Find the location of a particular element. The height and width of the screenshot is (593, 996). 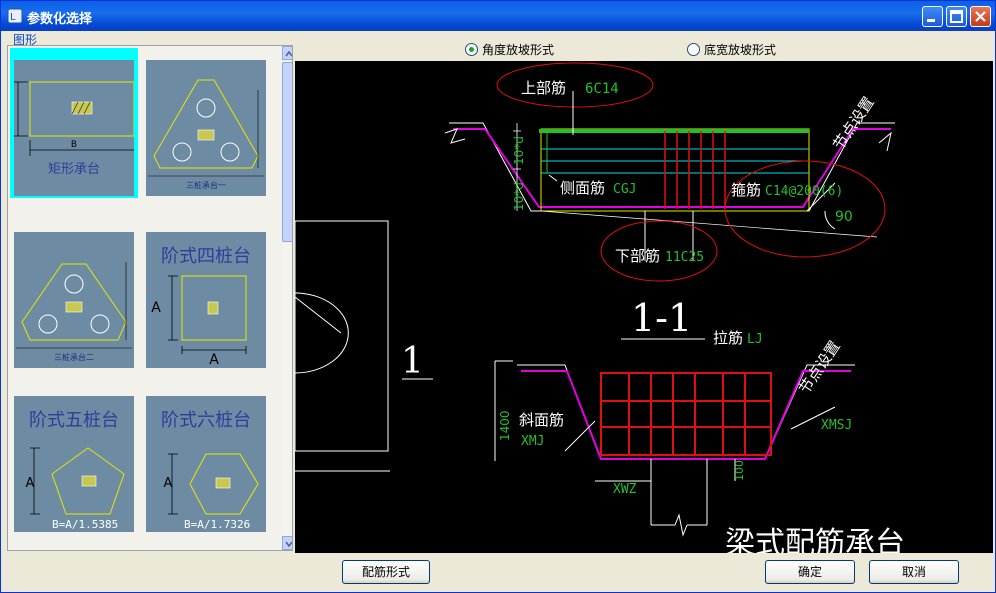

tile-thumbnail: 阶式六桩台 A B=A/1.7326 is located at coordinates (206, 464).